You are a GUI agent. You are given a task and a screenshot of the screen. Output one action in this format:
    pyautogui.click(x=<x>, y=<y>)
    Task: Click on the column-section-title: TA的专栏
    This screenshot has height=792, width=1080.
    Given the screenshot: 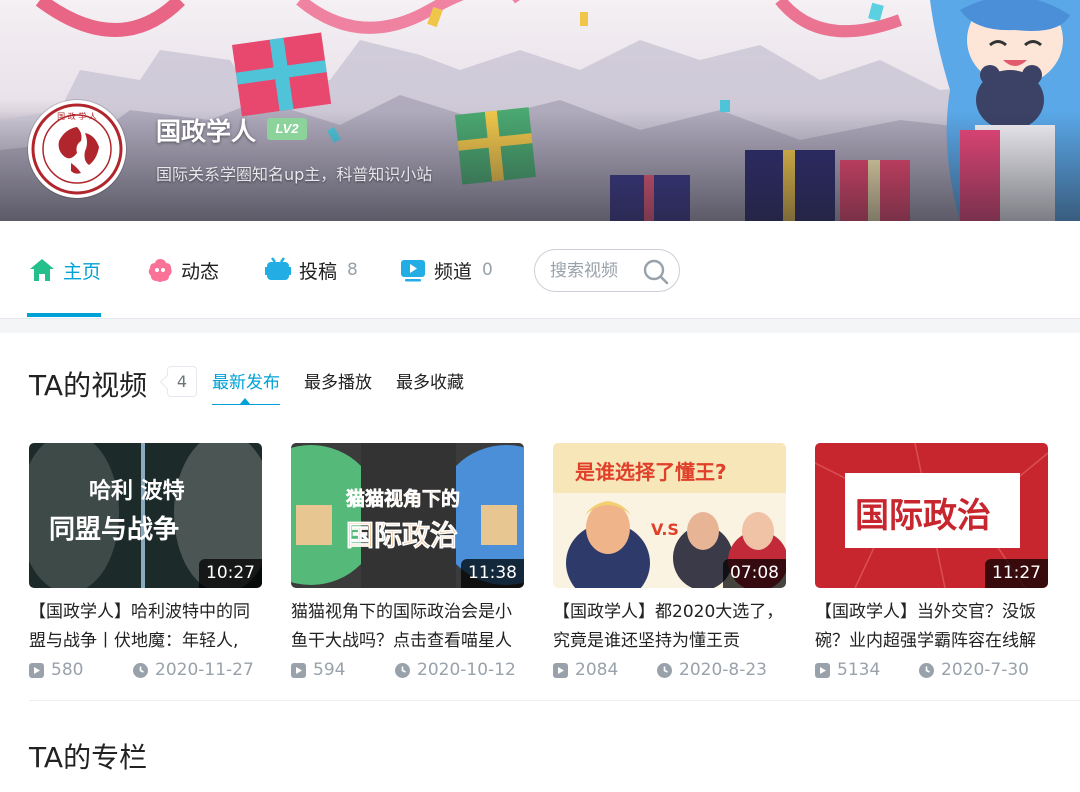 What is the action you would take?
    pyautogui.click(x=88, y=757)
    